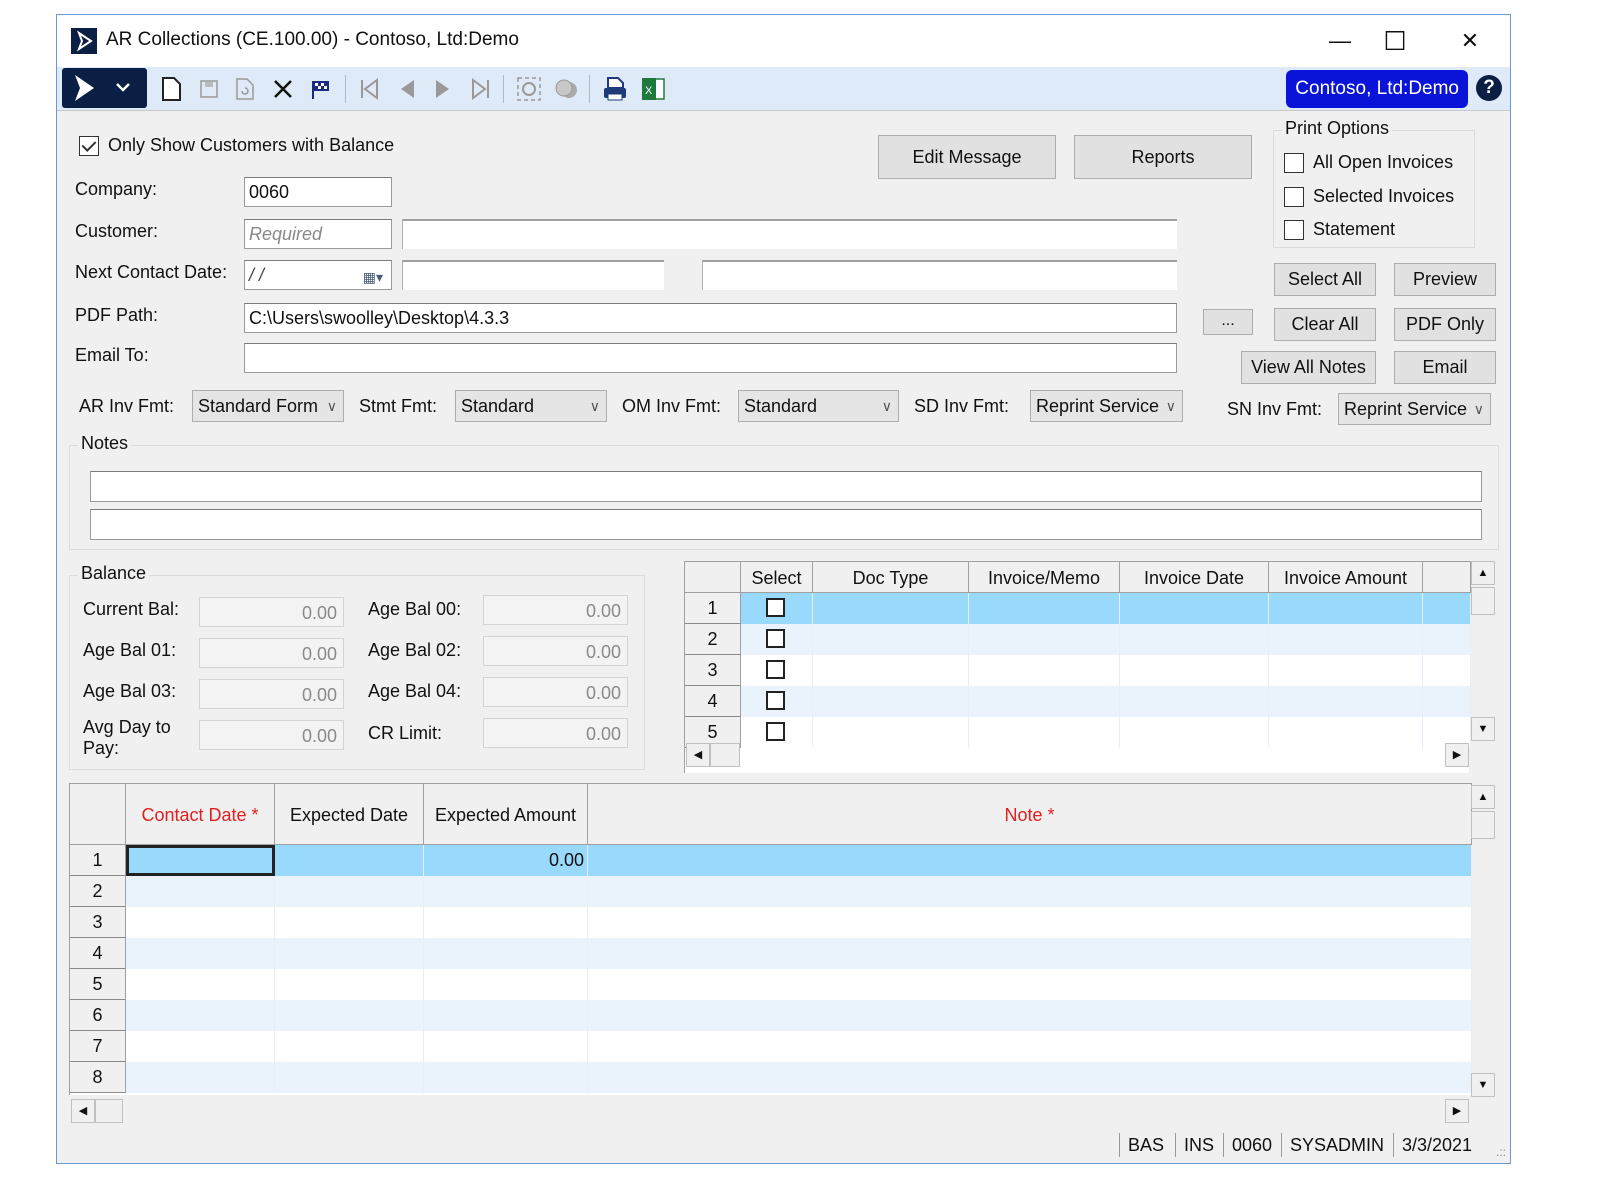 This screenshot has width=1600, height=1200. Describe the element at coordinates (818, 406) in the screenshot. I see `om-inv-fmt-select: Standard ∨` at that location.